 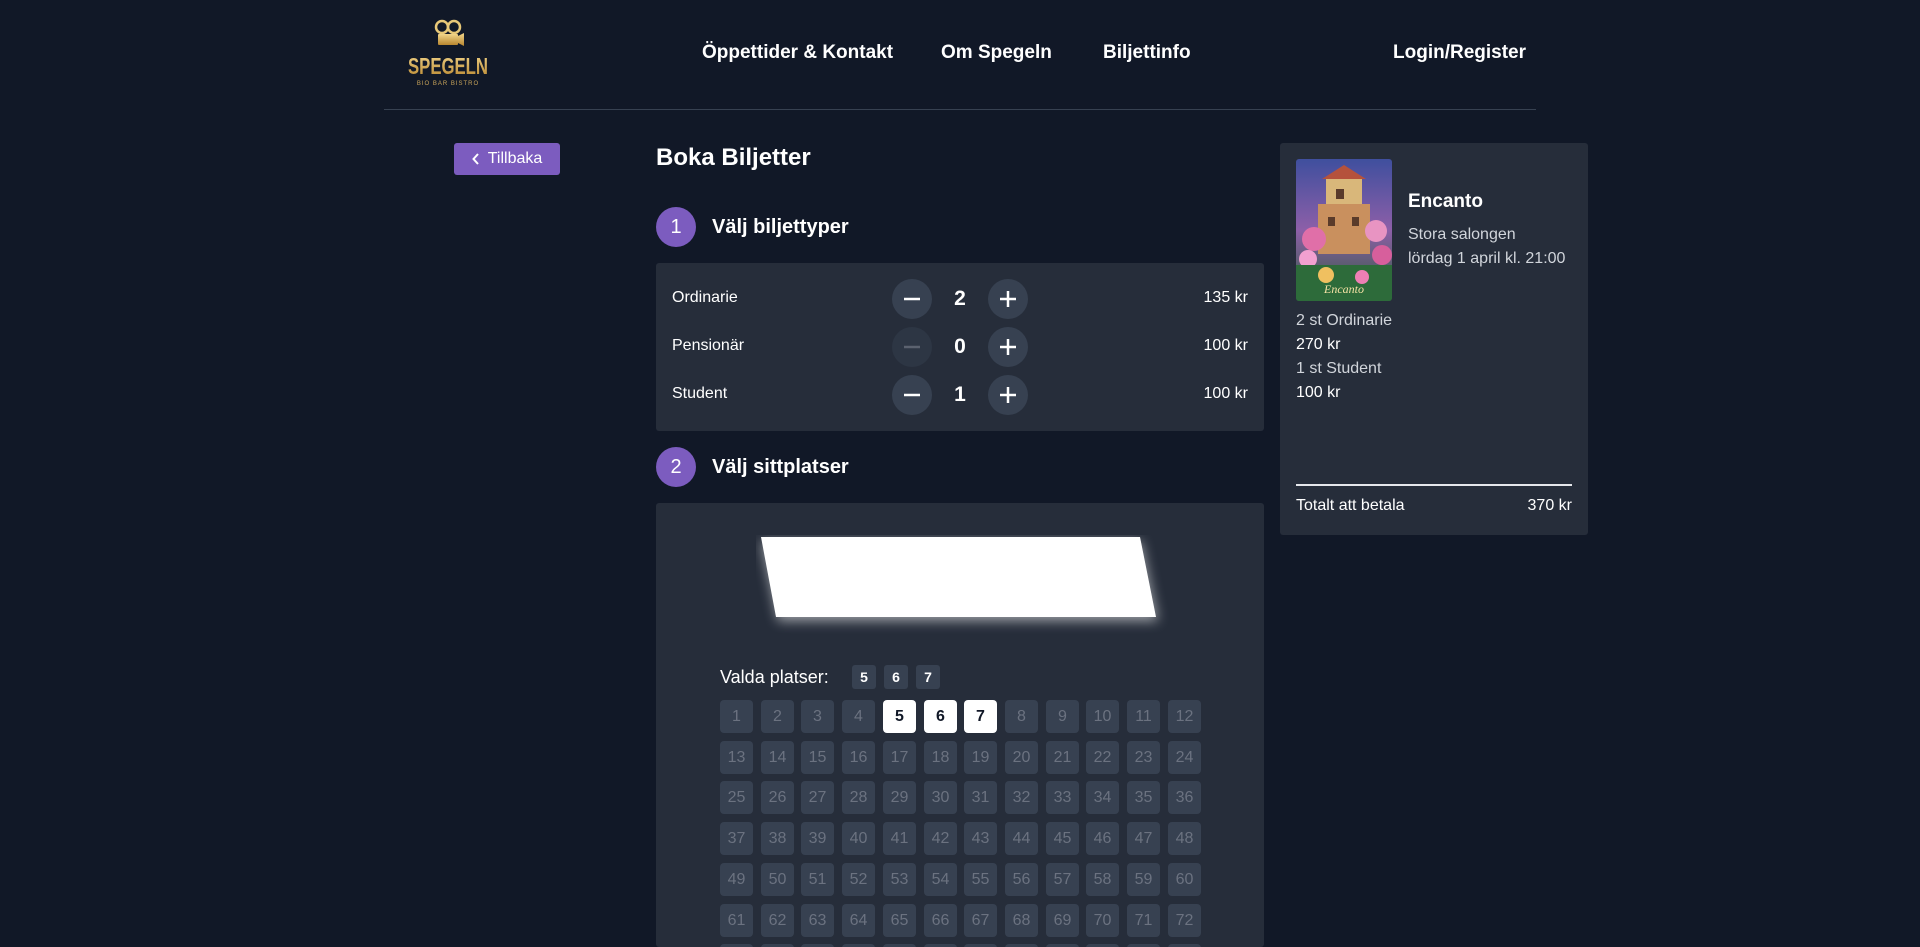 I want to click on nav-link-opening-hours: Öppettider & Kontakt, so click(x=797, y=53).